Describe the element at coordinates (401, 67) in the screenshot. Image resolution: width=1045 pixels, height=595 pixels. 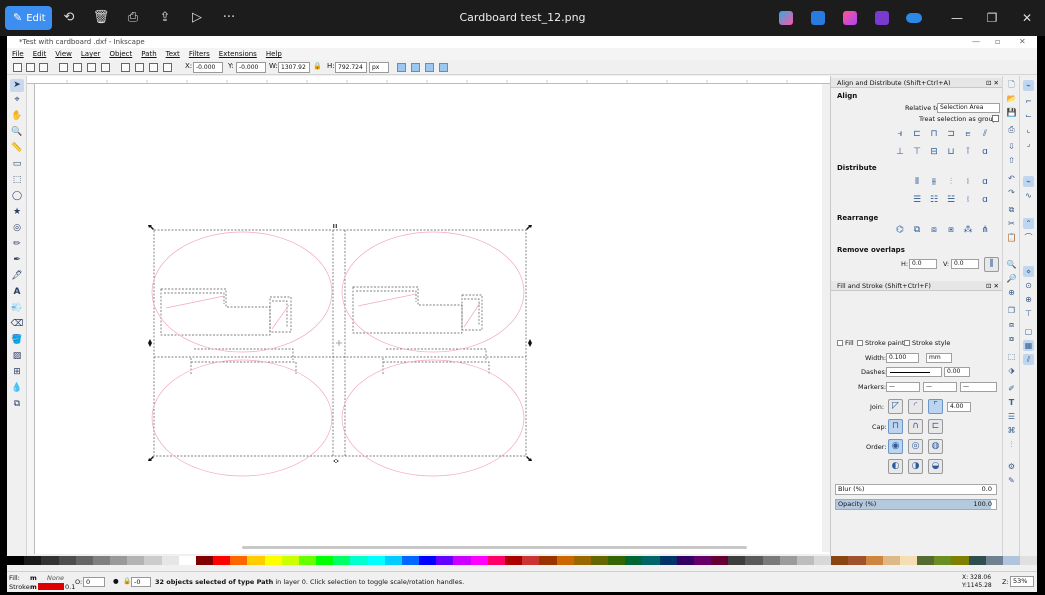
I see `scale-stroke-icon` at that location.